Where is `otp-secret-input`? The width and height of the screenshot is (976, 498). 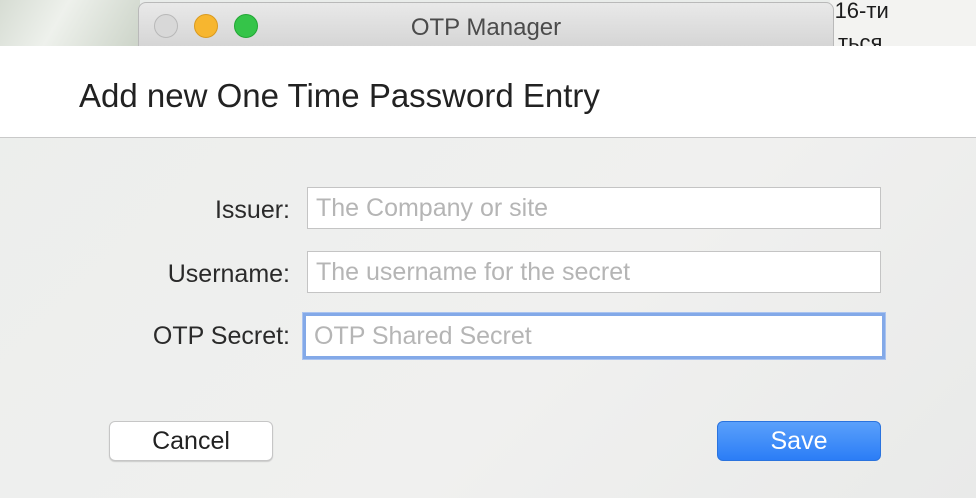 otp-secret-input is located at coordinates (594, 336).